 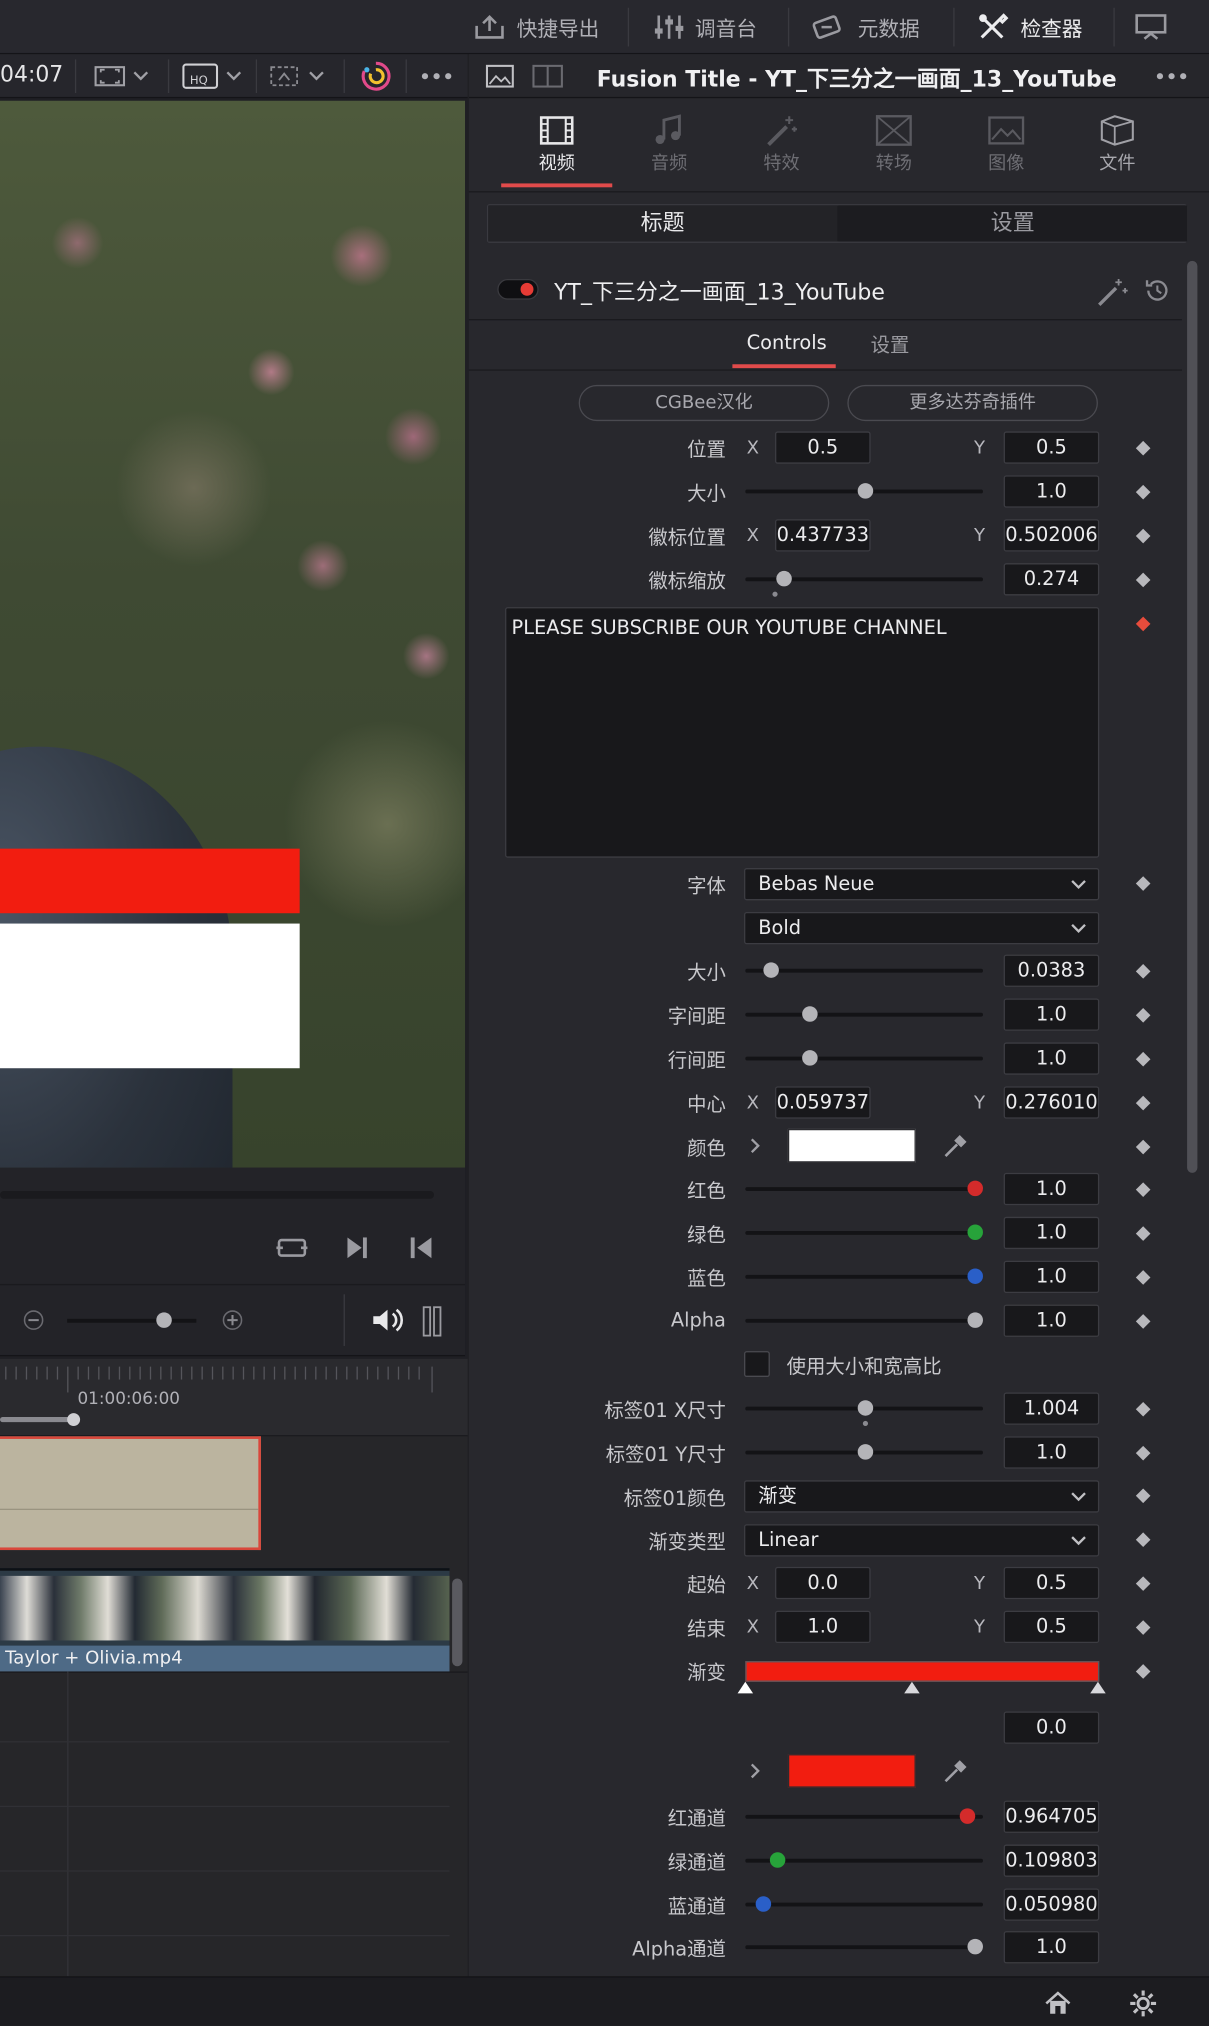 I want to click on cgbee-localization-button: CGBee汉化, so click(x=704, y=403).